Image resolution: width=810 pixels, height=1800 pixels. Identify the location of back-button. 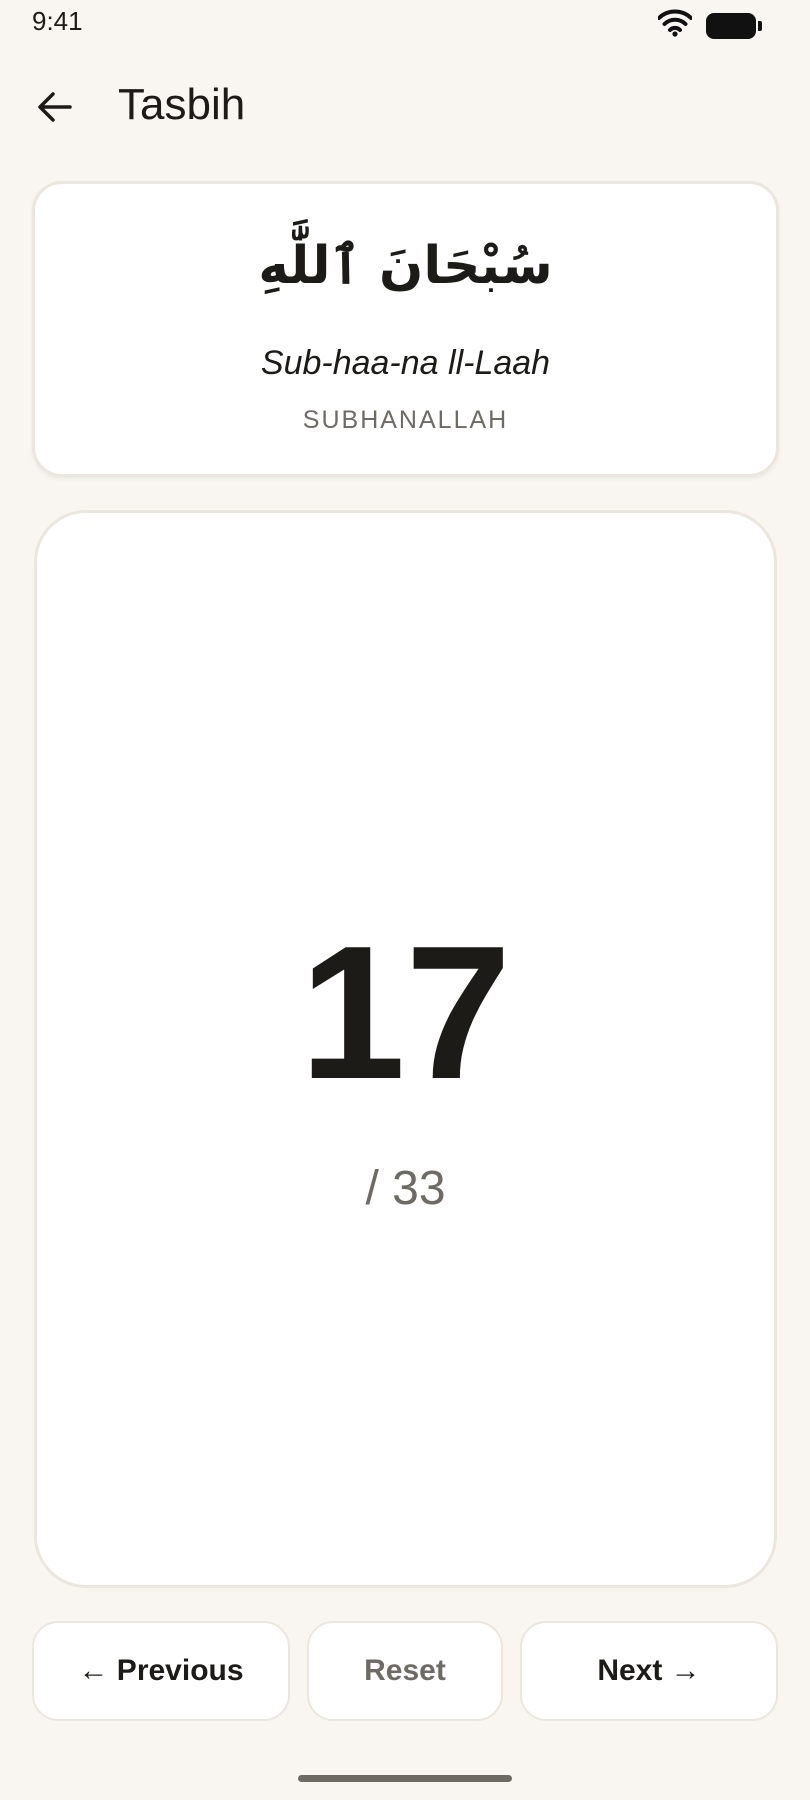
(55, 109).